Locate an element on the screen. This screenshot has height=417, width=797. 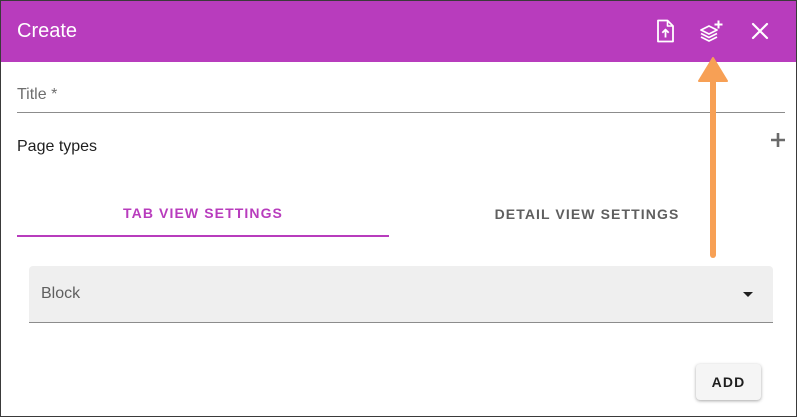
add-page-type-button is located at coordinates (778, 140).